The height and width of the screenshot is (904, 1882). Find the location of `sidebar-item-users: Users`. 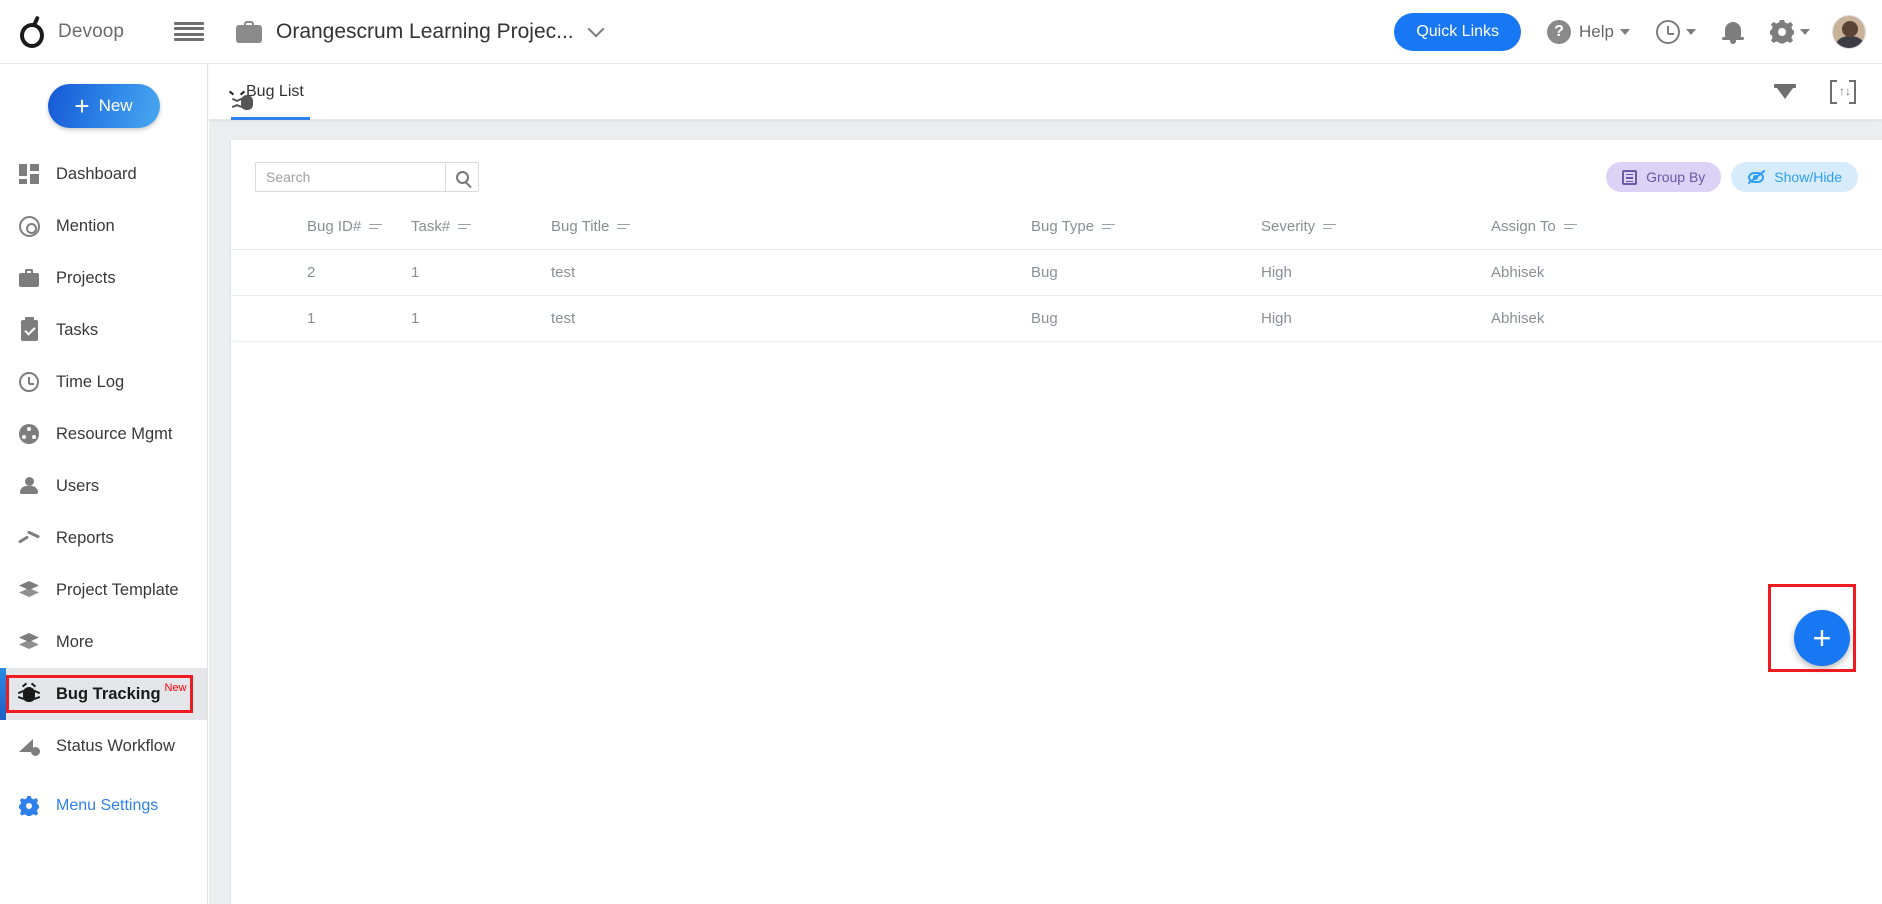

sidebar-item-users: Users is located at coordinates (103, 486).